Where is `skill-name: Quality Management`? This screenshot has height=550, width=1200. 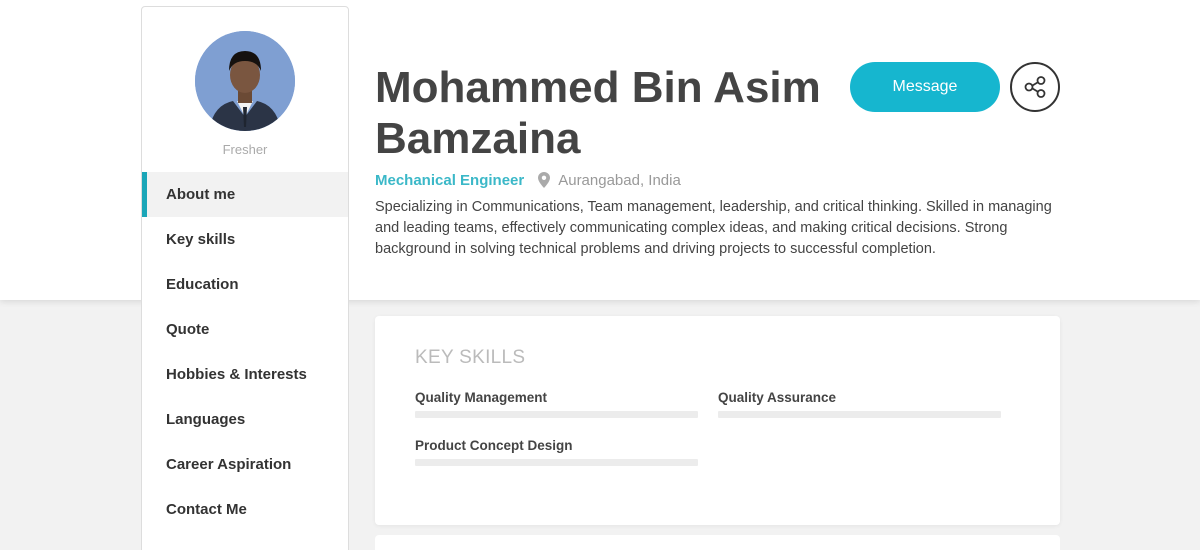 skill-name: Quality Management is located at coordinates (481, 397).